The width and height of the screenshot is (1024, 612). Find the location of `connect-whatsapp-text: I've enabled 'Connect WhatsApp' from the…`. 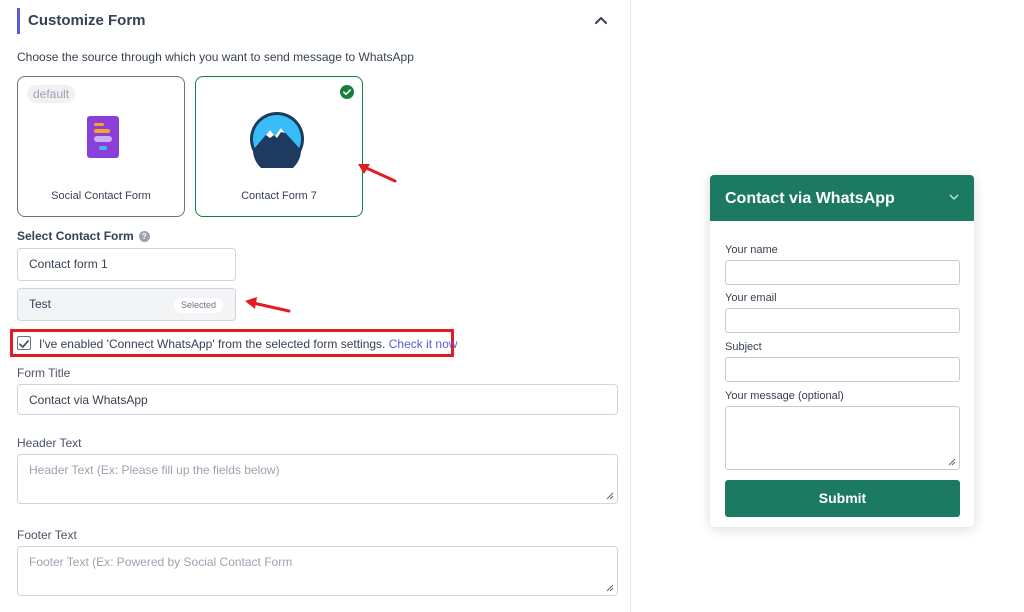

connect-whatsapp-text: I've enabled 'Connect WhatsApp' from the… is located at coordinates (248, 344).